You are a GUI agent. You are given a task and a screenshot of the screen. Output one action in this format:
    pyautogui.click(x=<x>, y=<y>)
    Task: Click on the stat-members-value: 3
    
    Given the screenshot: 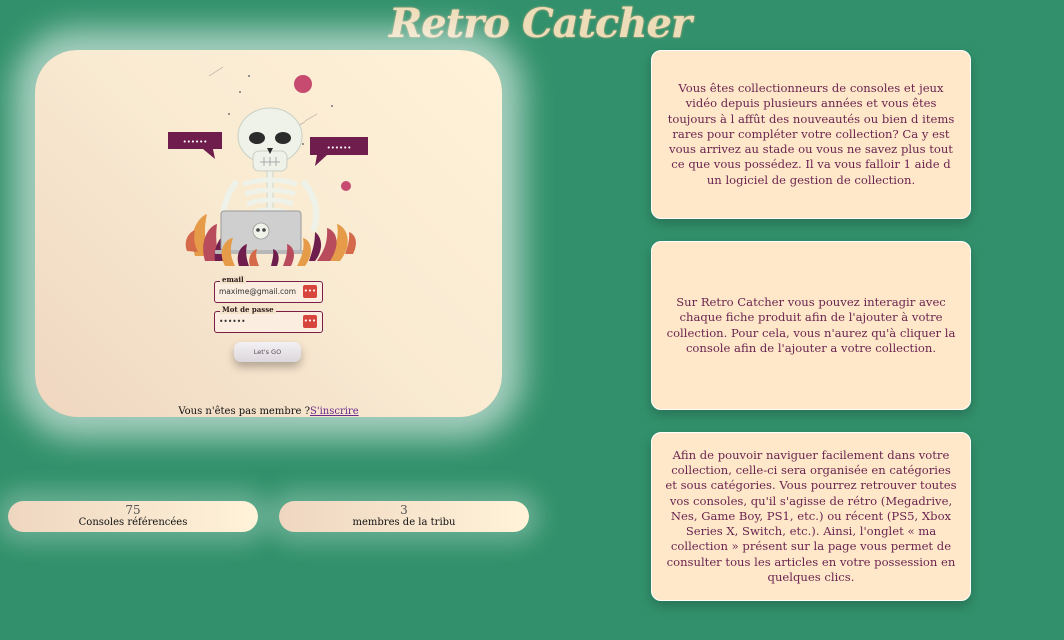 What is the action you would take?
    pyautogui.click(x=404, y=510)
    